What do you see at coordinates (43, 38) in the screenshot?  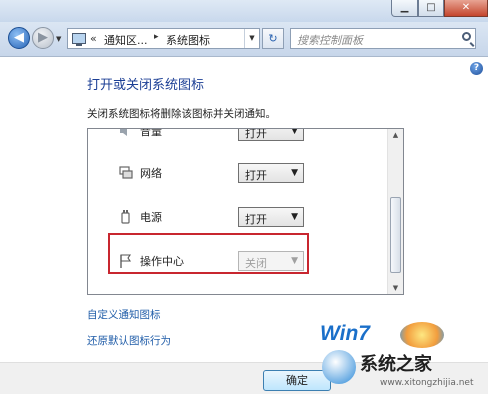 I see `forward-button: ▶` at bounding box center [43, 38].